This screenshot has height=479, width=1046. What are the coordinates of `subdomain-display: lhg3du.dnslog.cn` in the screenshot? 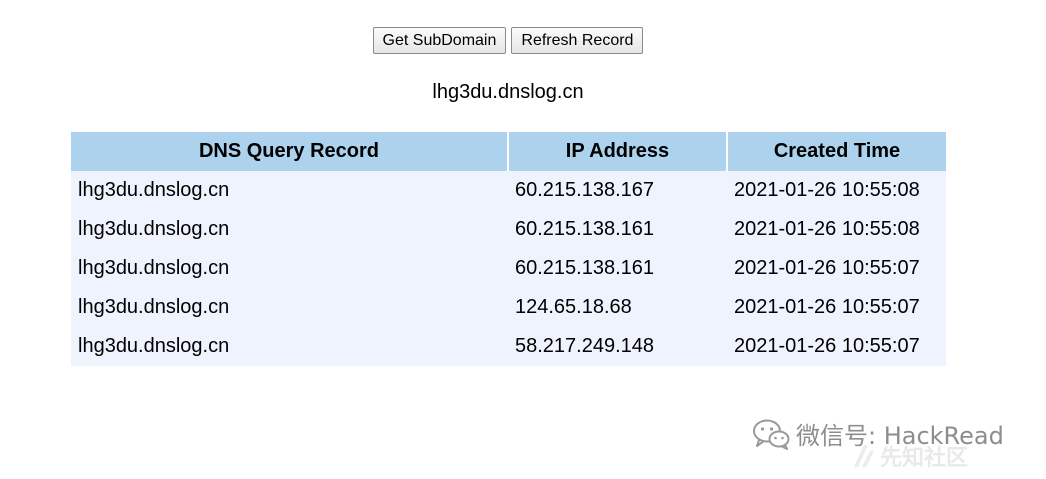 It's located at (508, 92).